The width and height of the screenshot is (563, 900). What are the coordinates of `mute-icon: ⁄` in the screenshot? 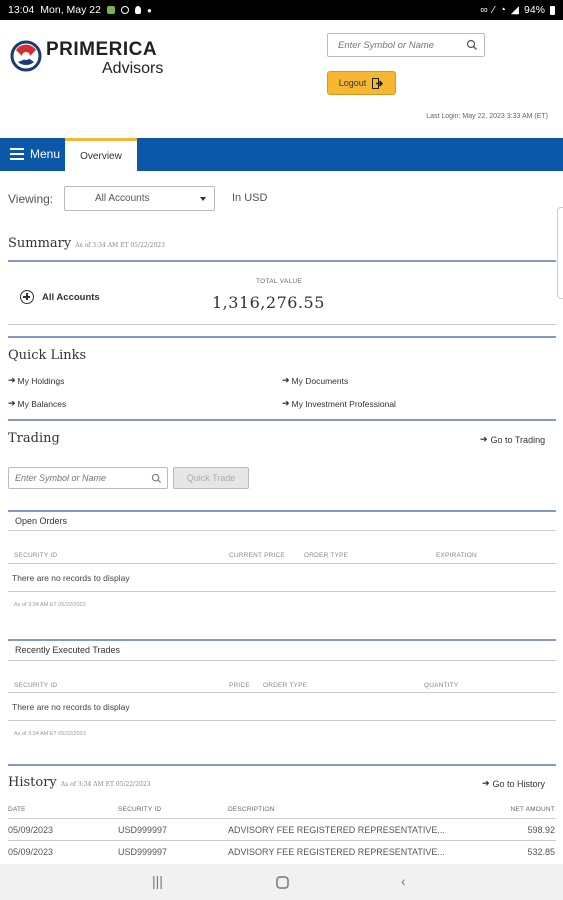 It's located at (493, 10).